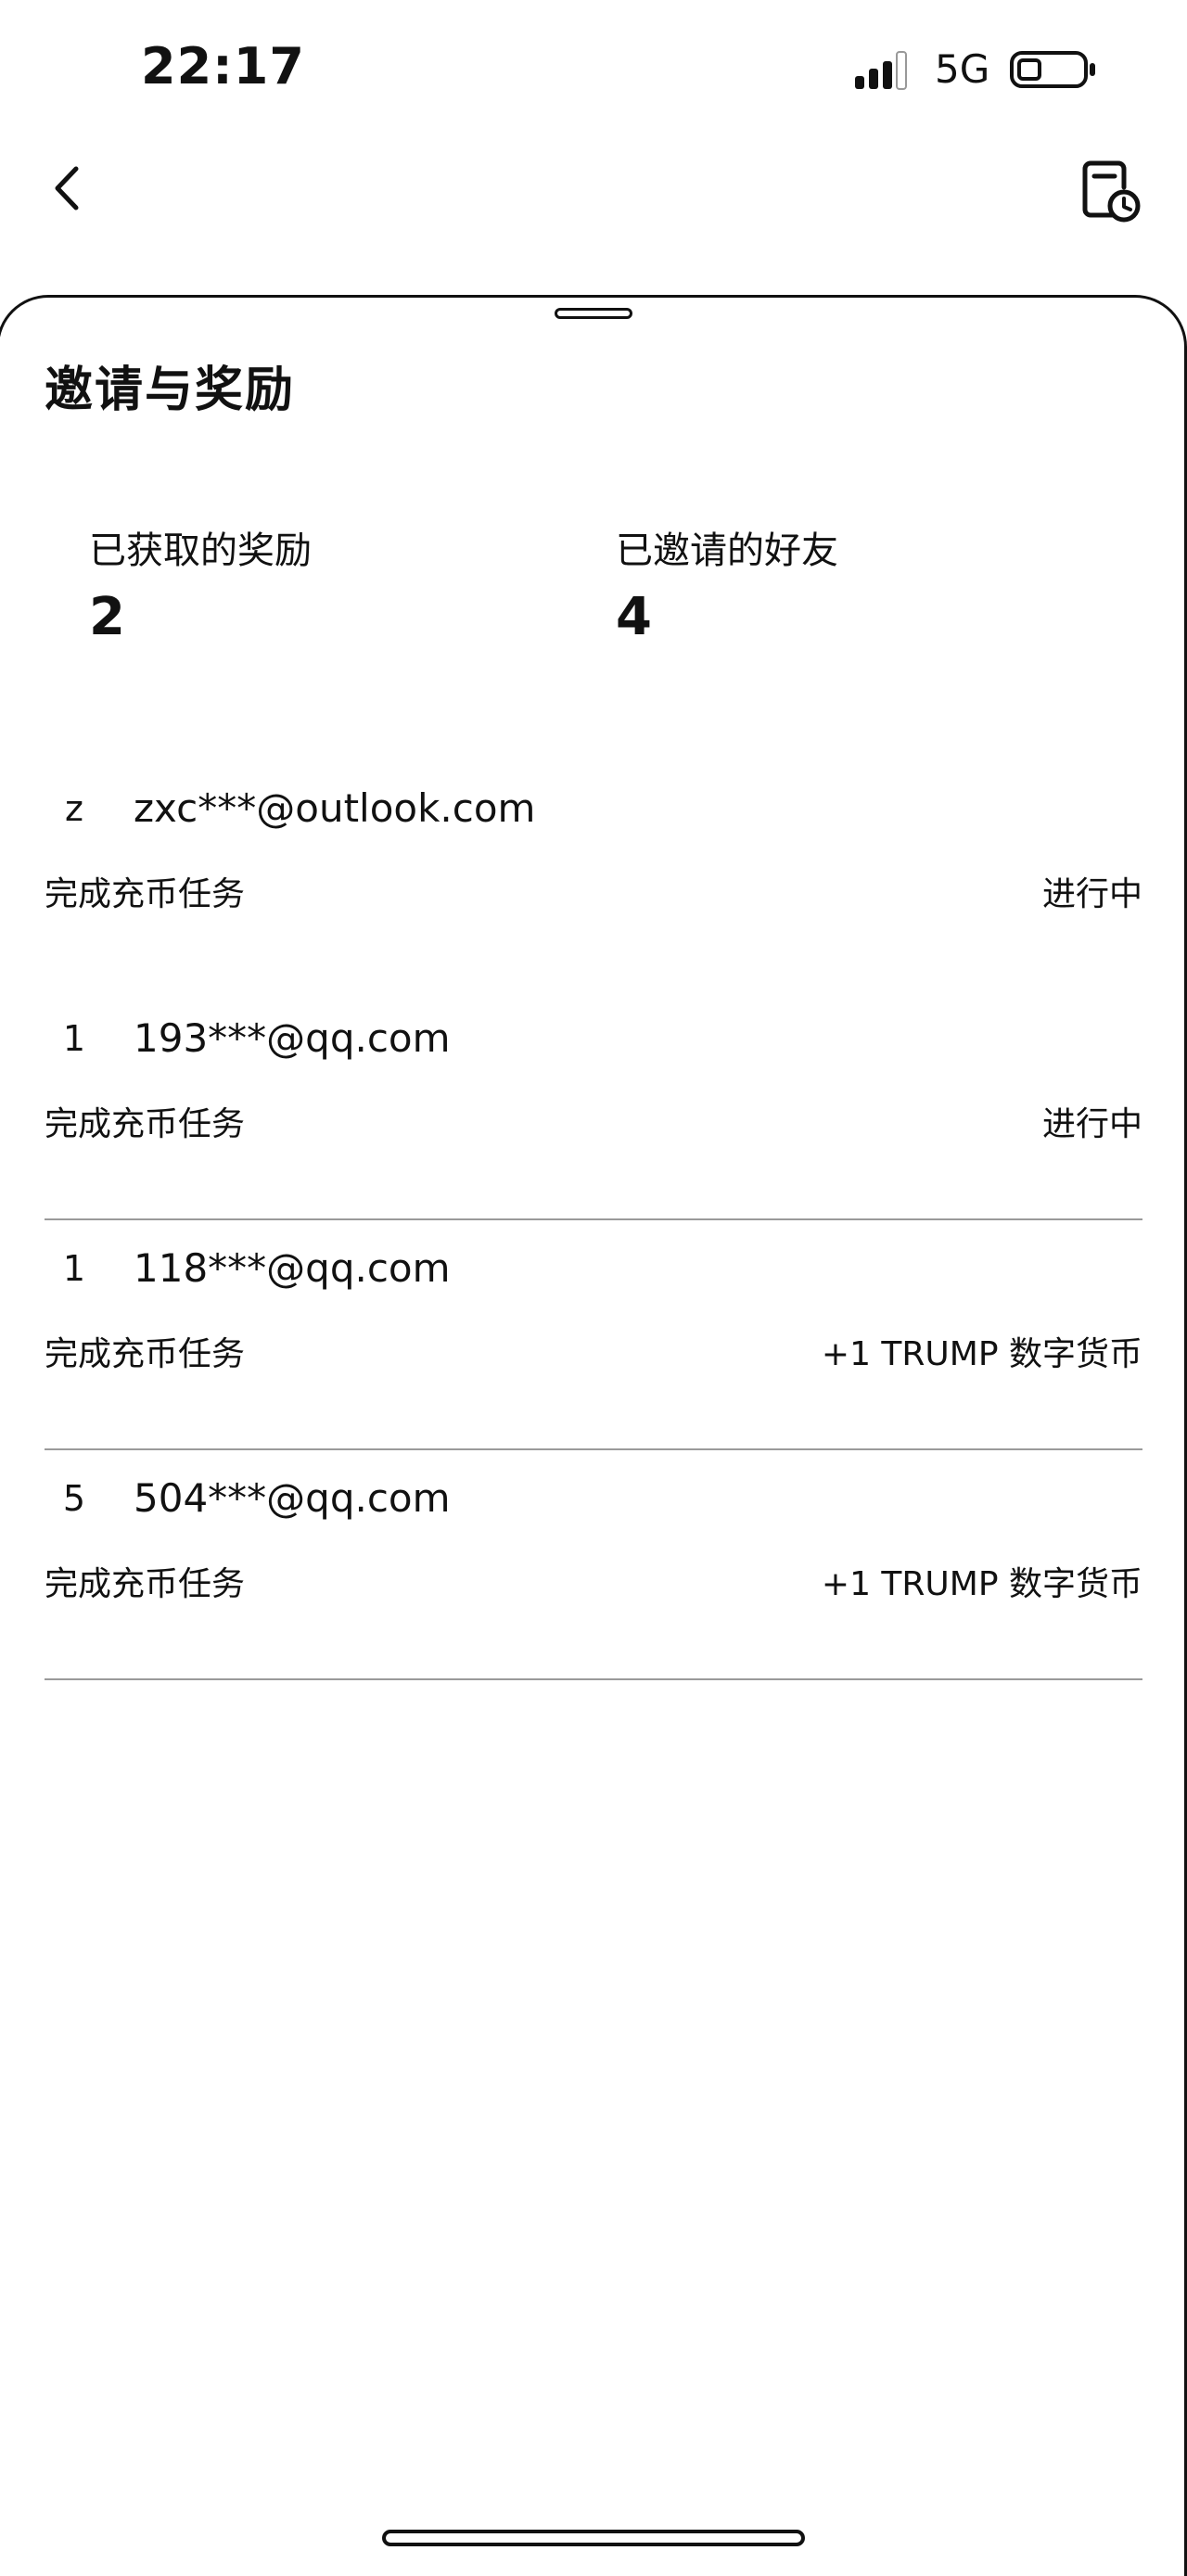 The image size is (1187, 2576). Describe the element at coordinates (292, 1498) in the screenshot. I see `friend-email: 504***@qq.com` at that location.